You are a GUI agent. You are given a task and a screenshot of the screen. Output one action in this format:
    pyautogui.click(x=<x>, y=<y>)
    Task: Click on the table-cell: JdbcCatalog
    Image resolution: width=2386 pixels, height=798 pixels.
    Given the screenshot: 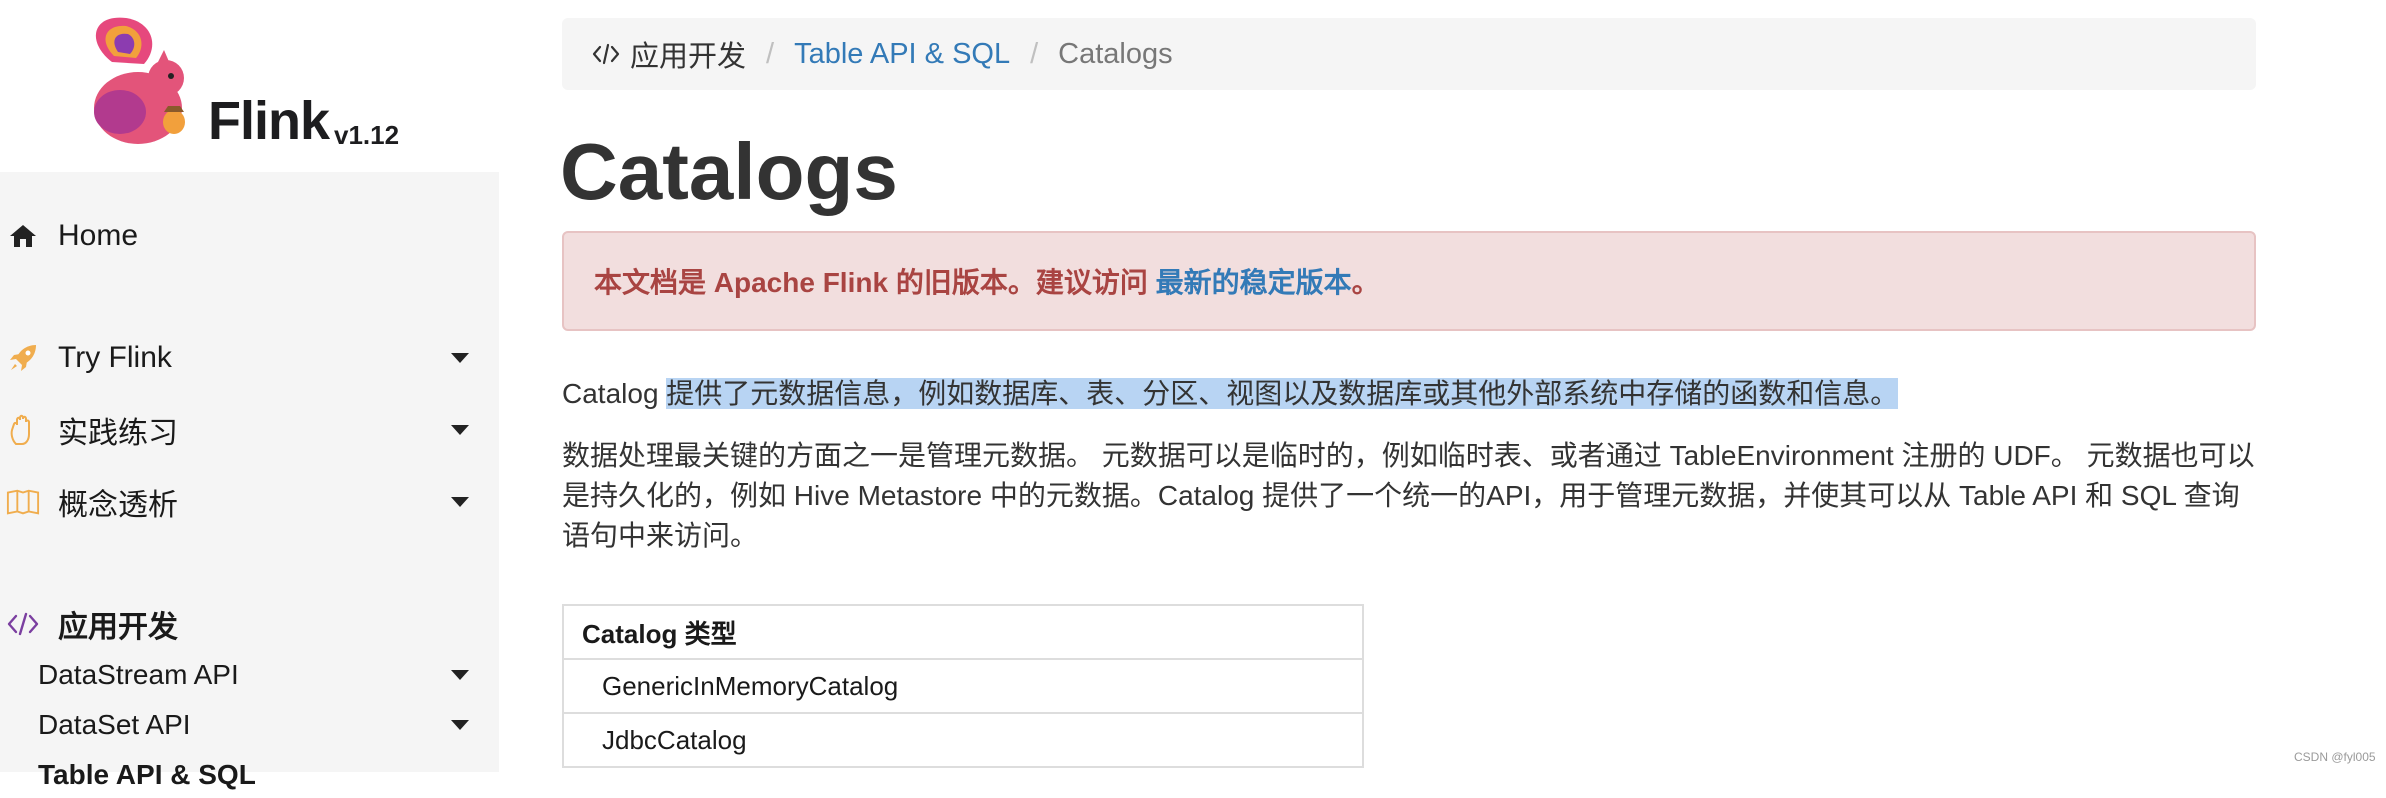 What is the action you would take?
    pyautogui.click(x=963, y=740)
    